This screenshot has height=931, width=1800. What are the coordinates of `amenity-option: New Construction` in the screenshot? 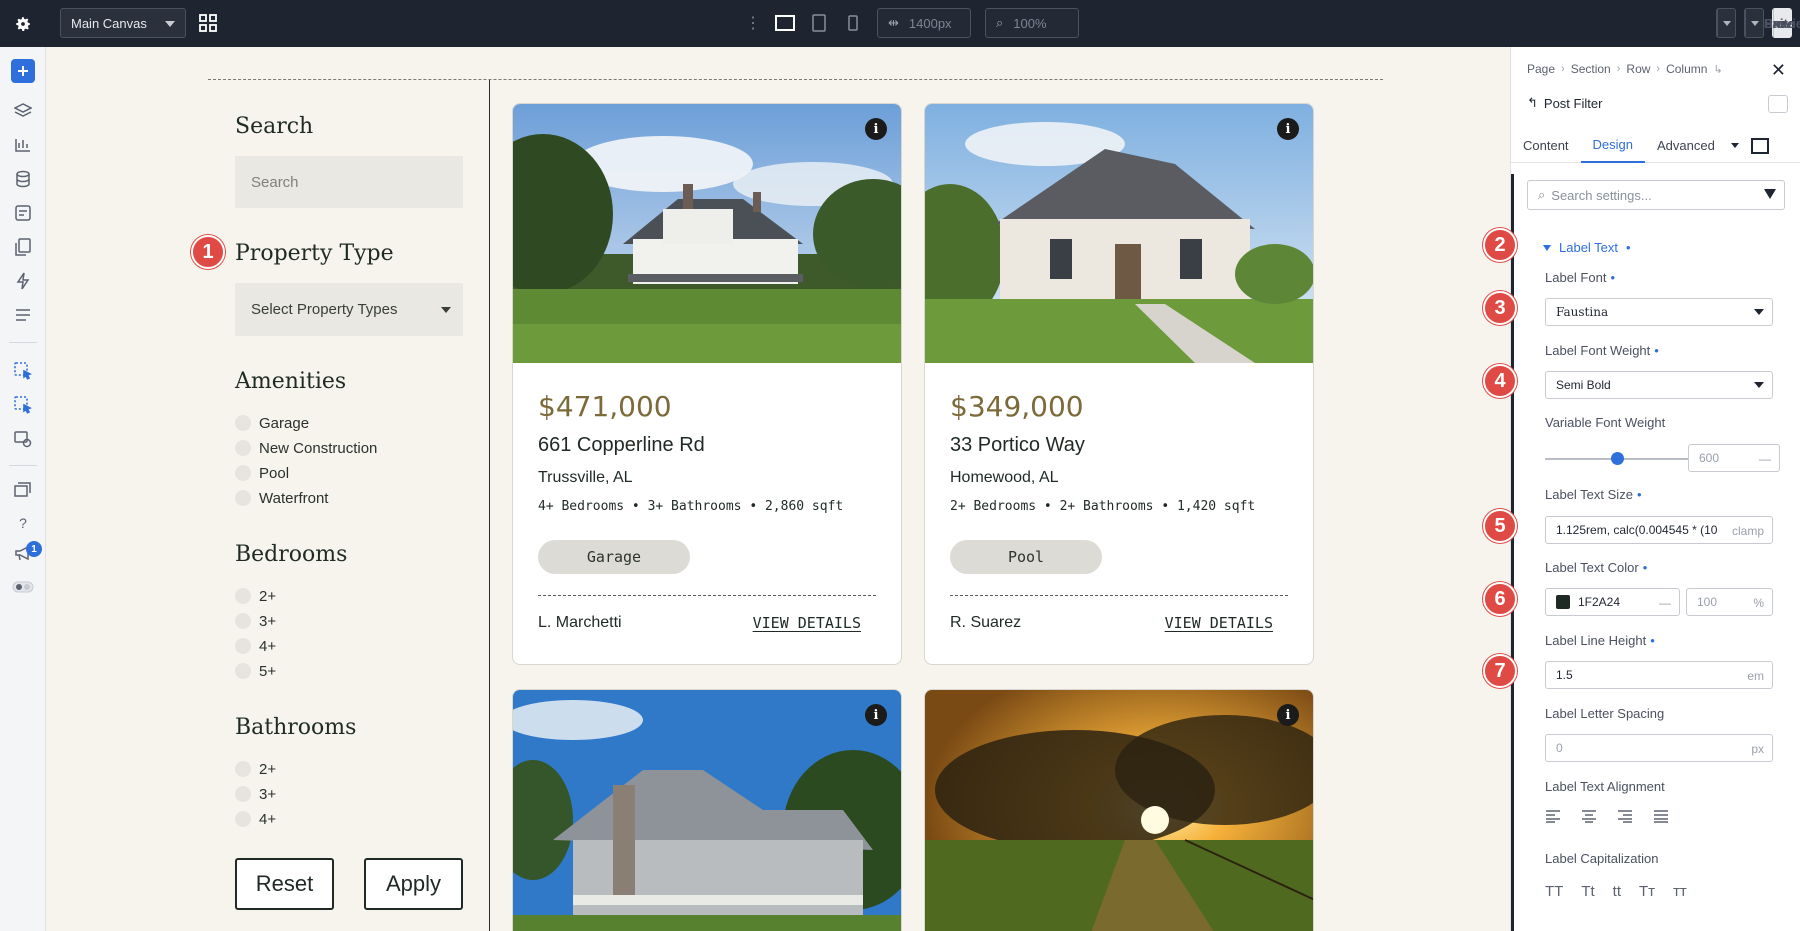 It's located at (306, 448).